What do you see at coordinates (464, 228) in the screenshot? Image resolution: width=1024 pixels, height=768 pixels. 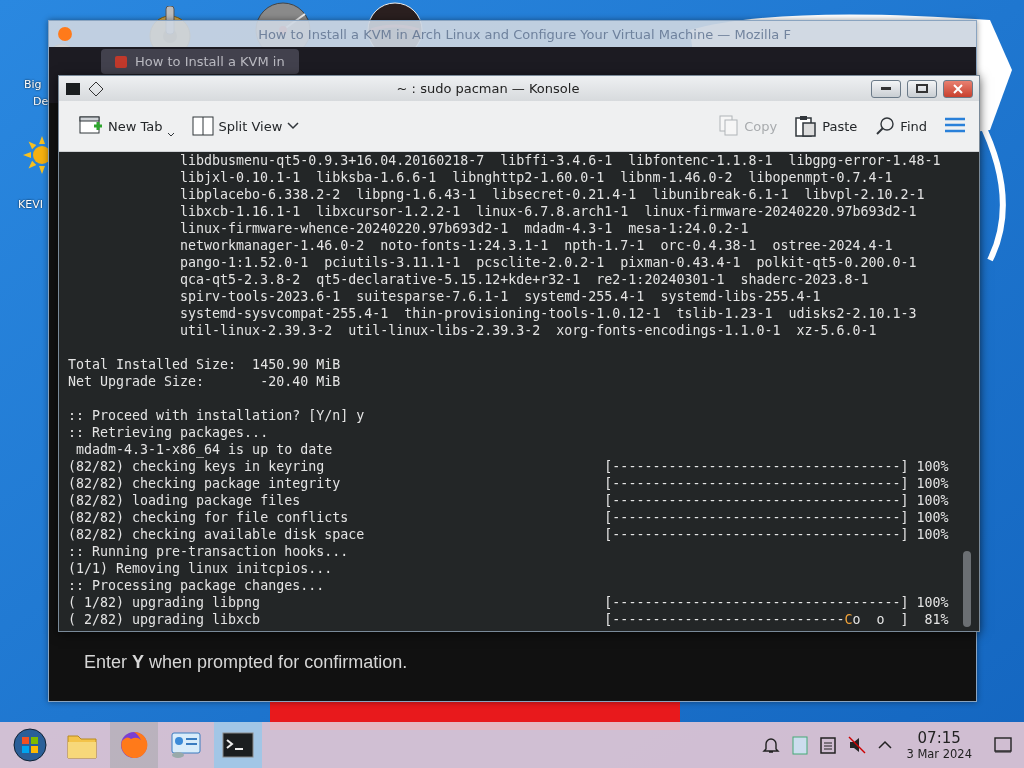 I see `terminal-line: linux-firmware-whence-20240220.97b693d2-1 mdadm-4.3-1 mesa-1:24.0.2-1` at bounding box center [464, 228].